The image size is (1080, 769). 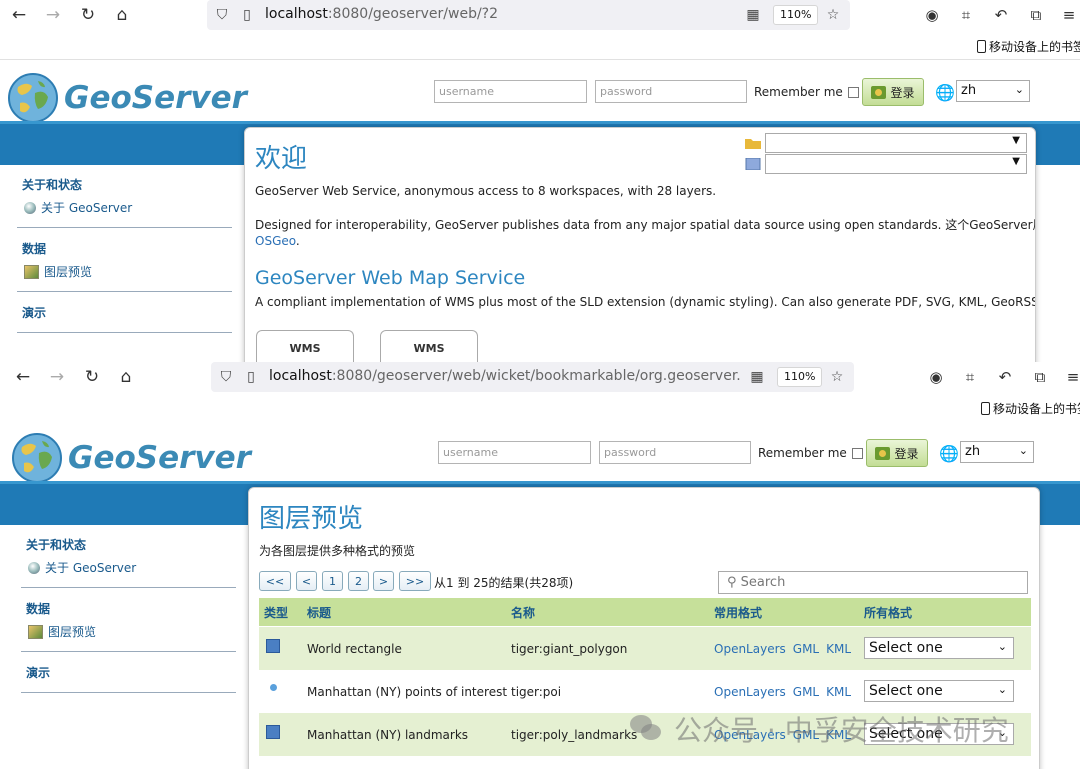 What do you see at coordinates (358, 581) in the screenshot?
I see `pager-page-2: 2` at bounding box center [358, 581].